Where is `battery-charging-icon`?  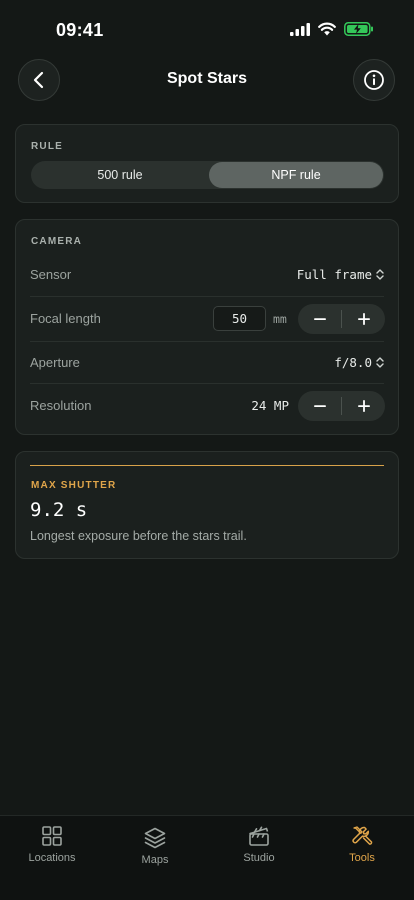 battery-charging-icon is located at coordinates (358, 29).